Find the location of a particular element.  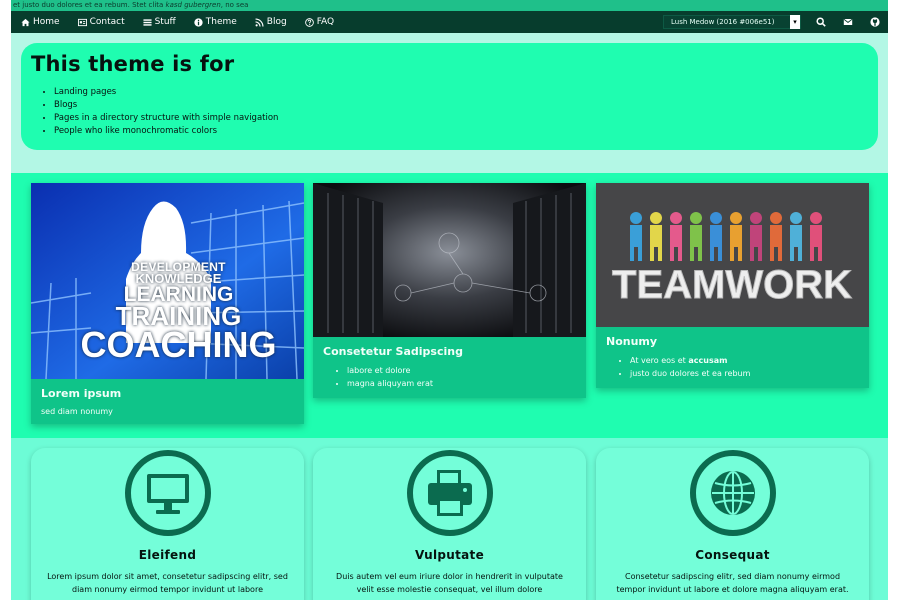

mail-button is located at coordinates (847, 22).